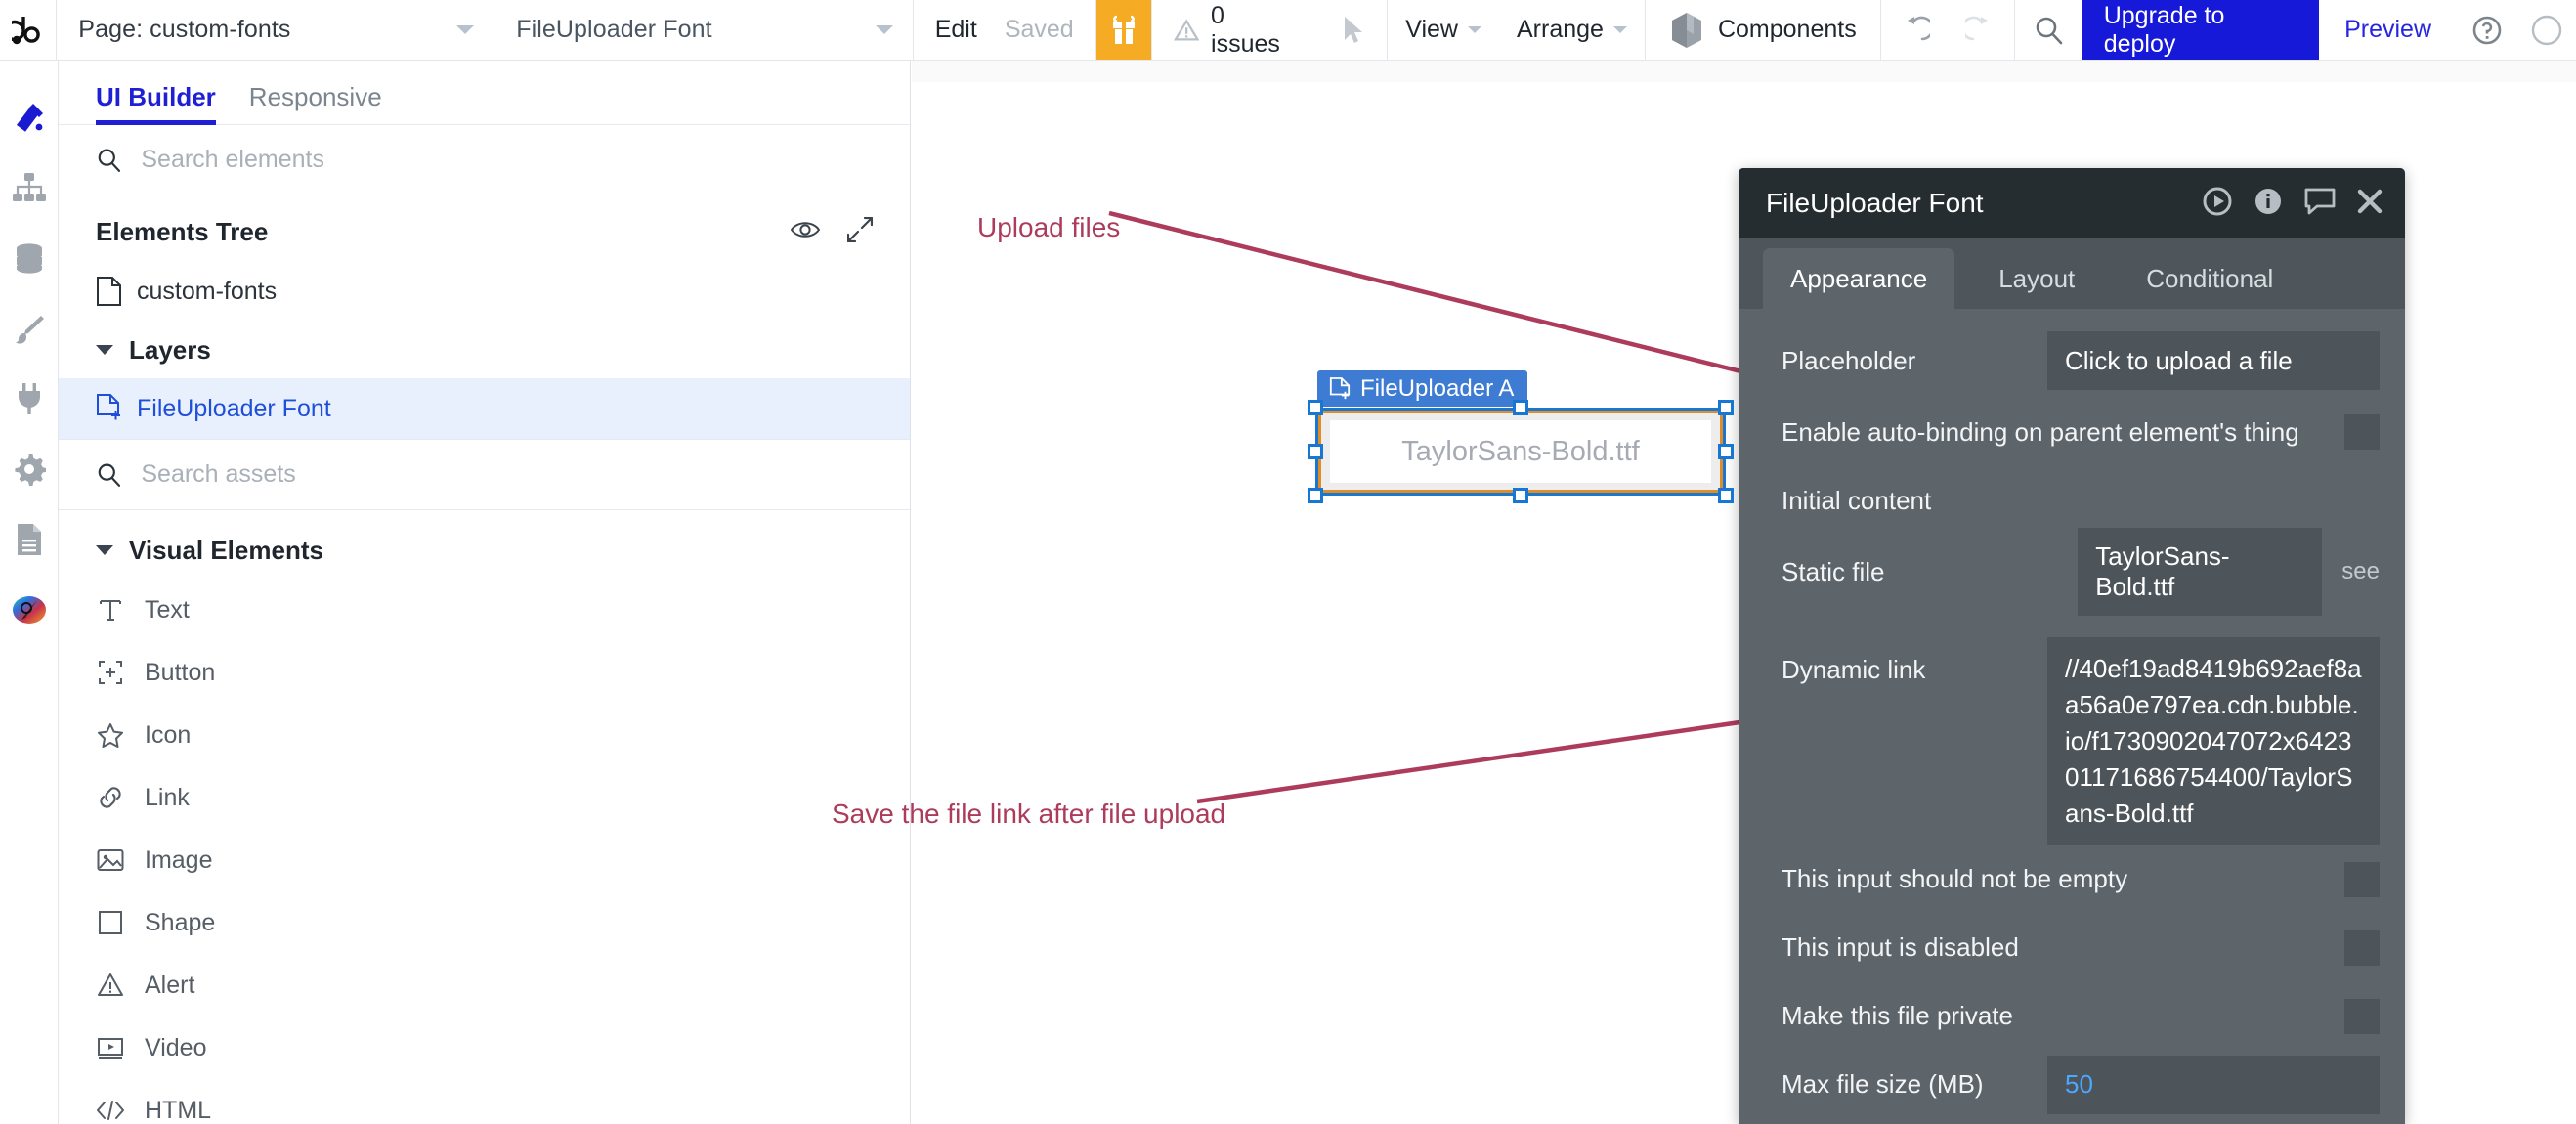  I want to click on eye-icon, so click(805, 232).